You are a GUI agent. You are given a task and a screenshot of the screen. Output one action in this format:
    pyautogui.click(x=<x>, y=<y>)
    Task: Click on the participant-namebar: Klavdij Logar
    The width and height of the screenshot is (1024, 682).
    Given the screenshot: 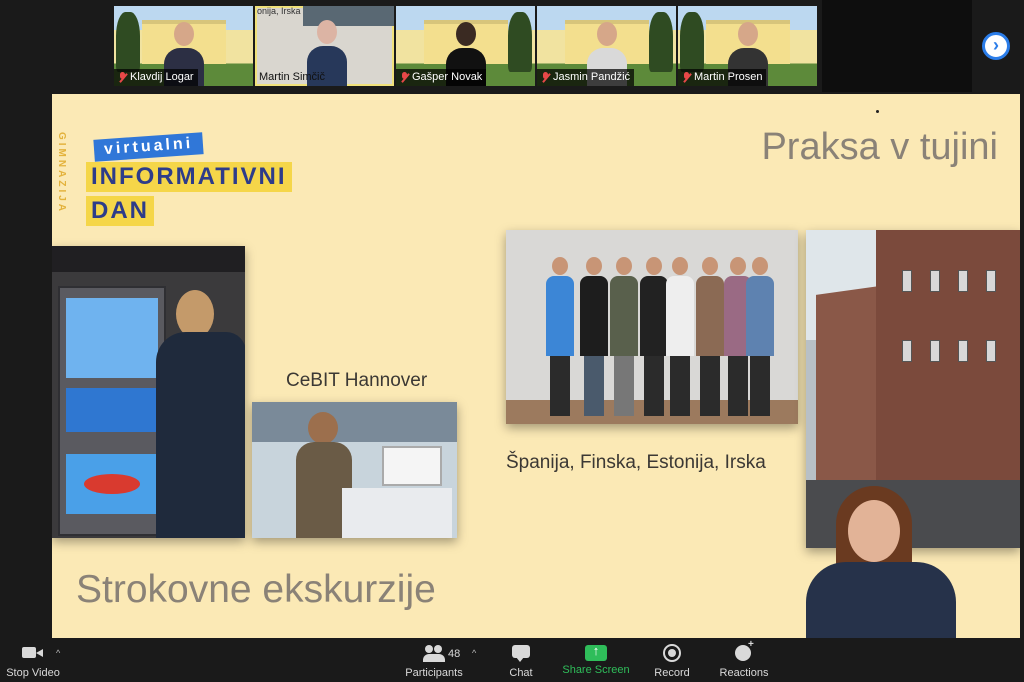 What is the action you would take?
    pyautogui.click(x=156, y=77)
    